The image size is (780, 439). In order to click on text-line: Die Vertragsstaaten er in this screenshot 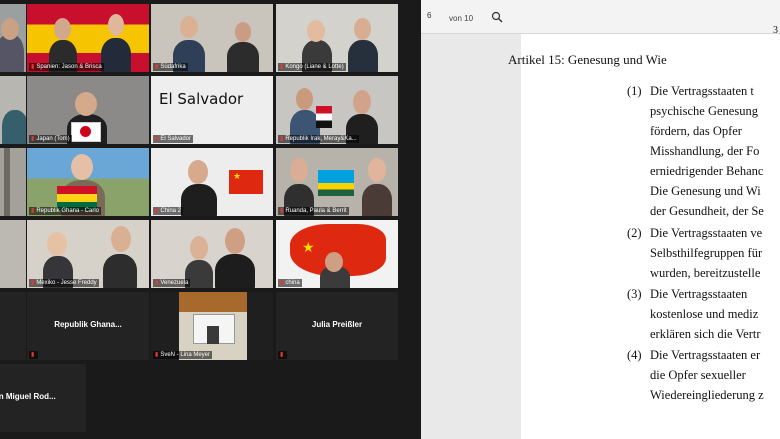, I will do `click(705, 355)`.